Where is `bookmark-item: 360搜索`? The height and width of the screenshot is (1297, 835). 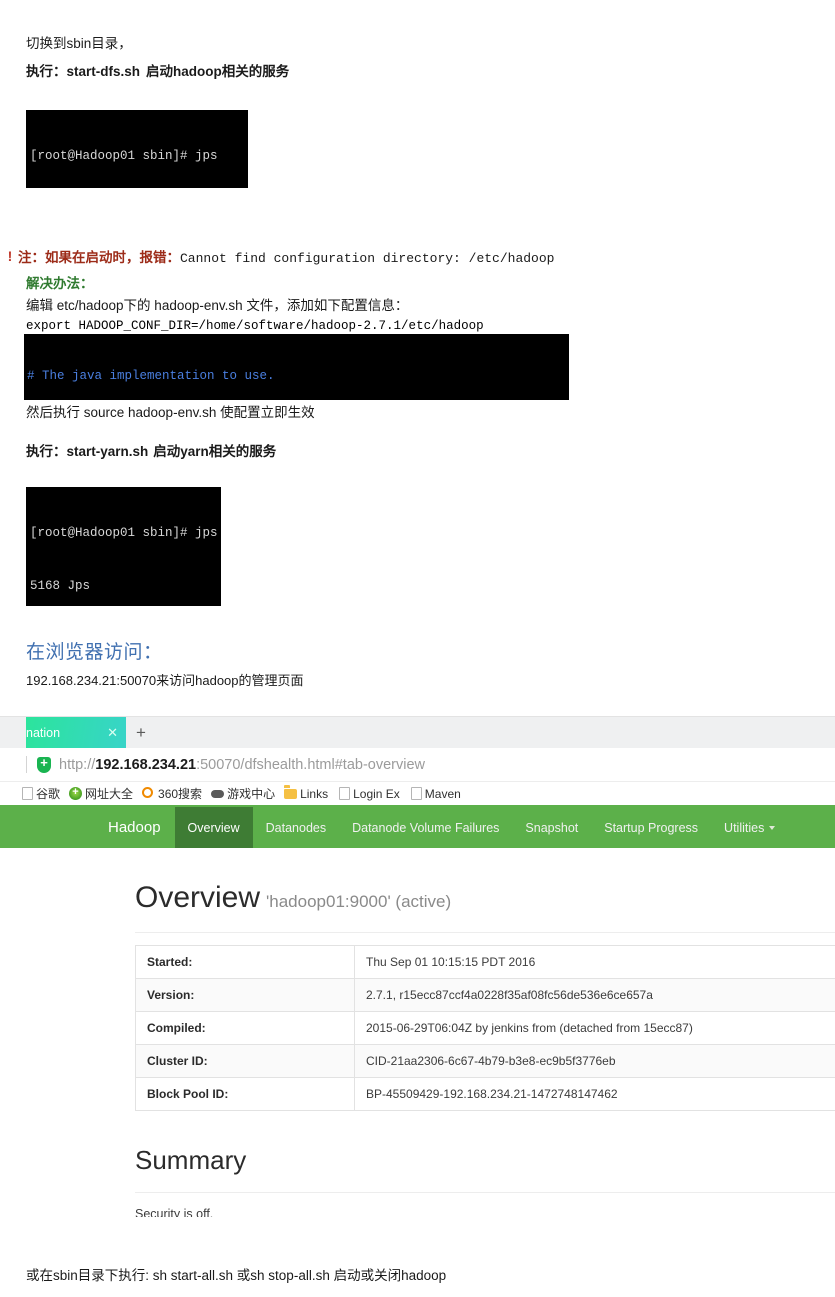 bookmark-item: 360搜索 is located at coordinates (172, 793).